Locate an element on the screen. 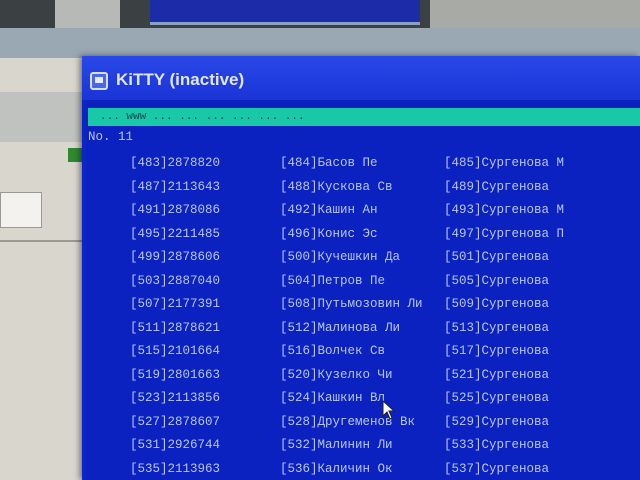 This screenshot has height=480, width=640. background-window-band is located at coordinates (320, 43).